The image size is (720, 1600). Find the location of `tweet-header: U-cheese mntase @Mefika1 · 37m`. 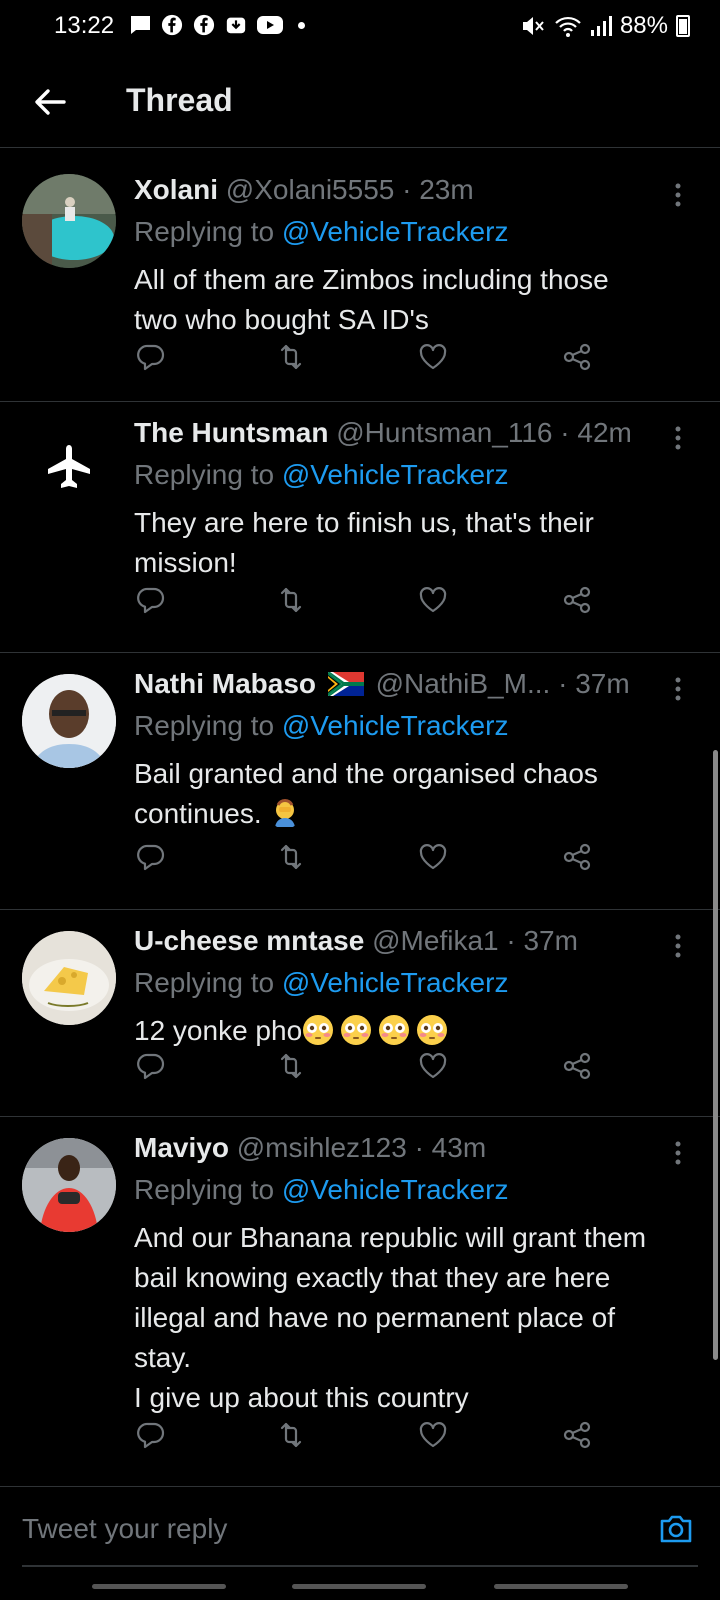

tweet-header: U-cheese mntase @Mefika1 · 37m is located at coordinates (397, 941).